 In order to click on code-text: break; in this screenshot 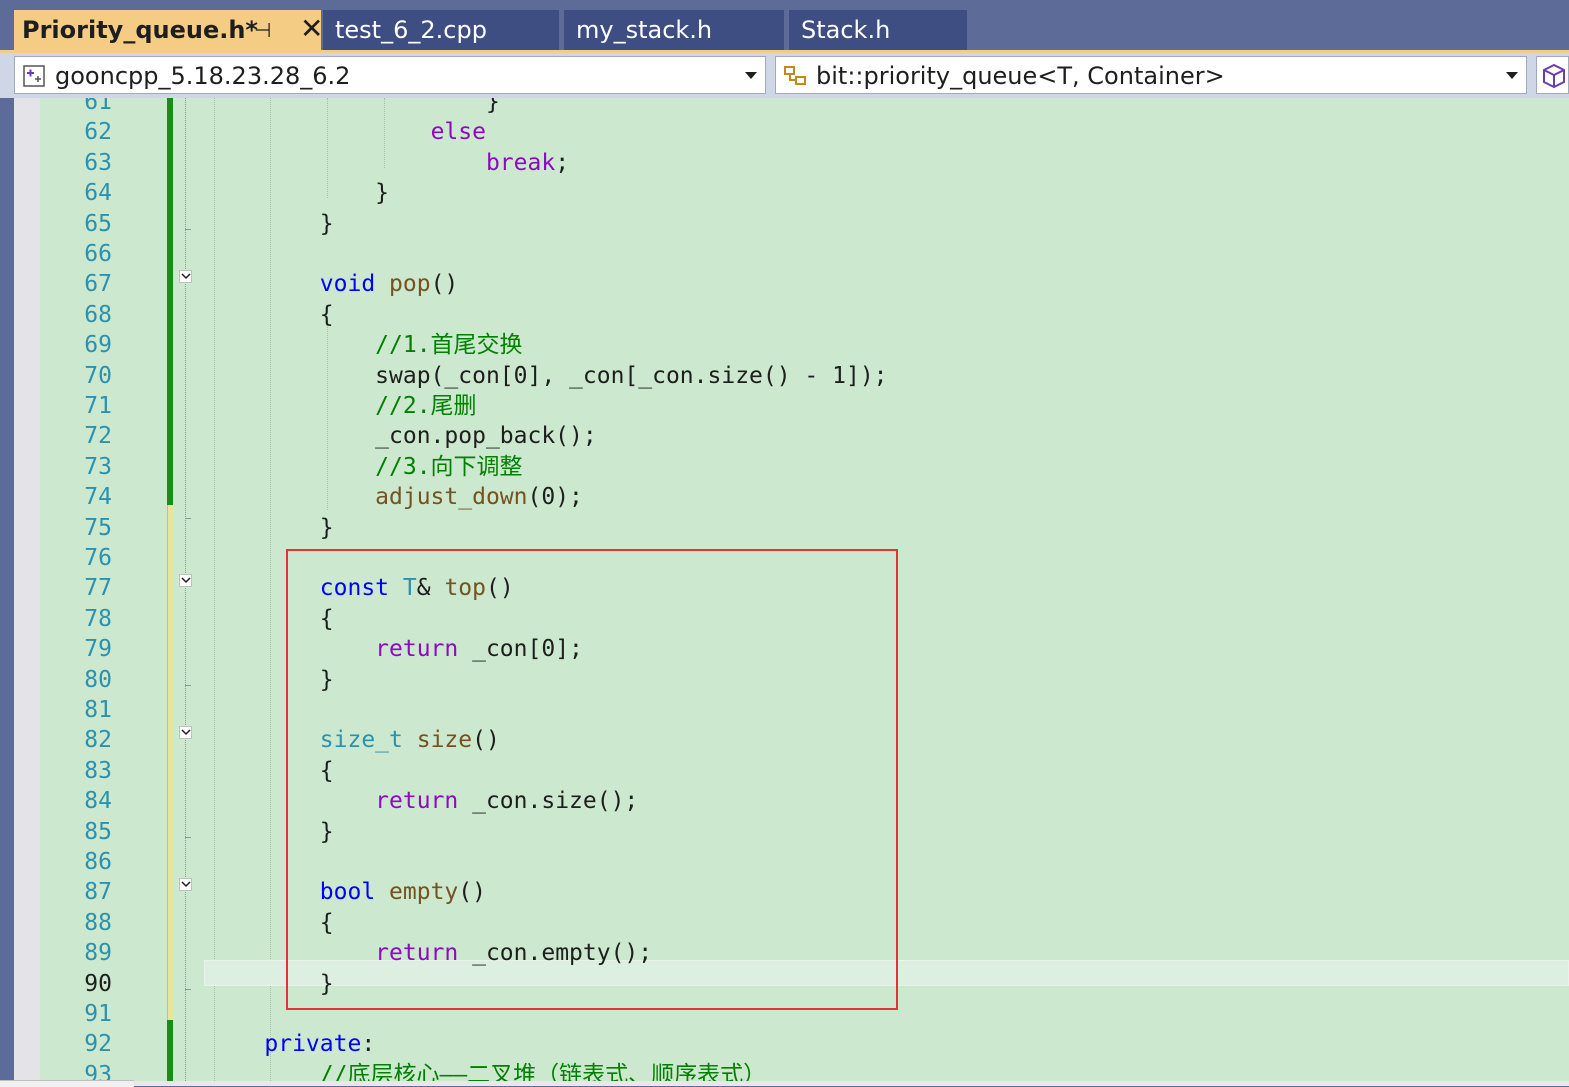, I will do `click(389, 163)`.